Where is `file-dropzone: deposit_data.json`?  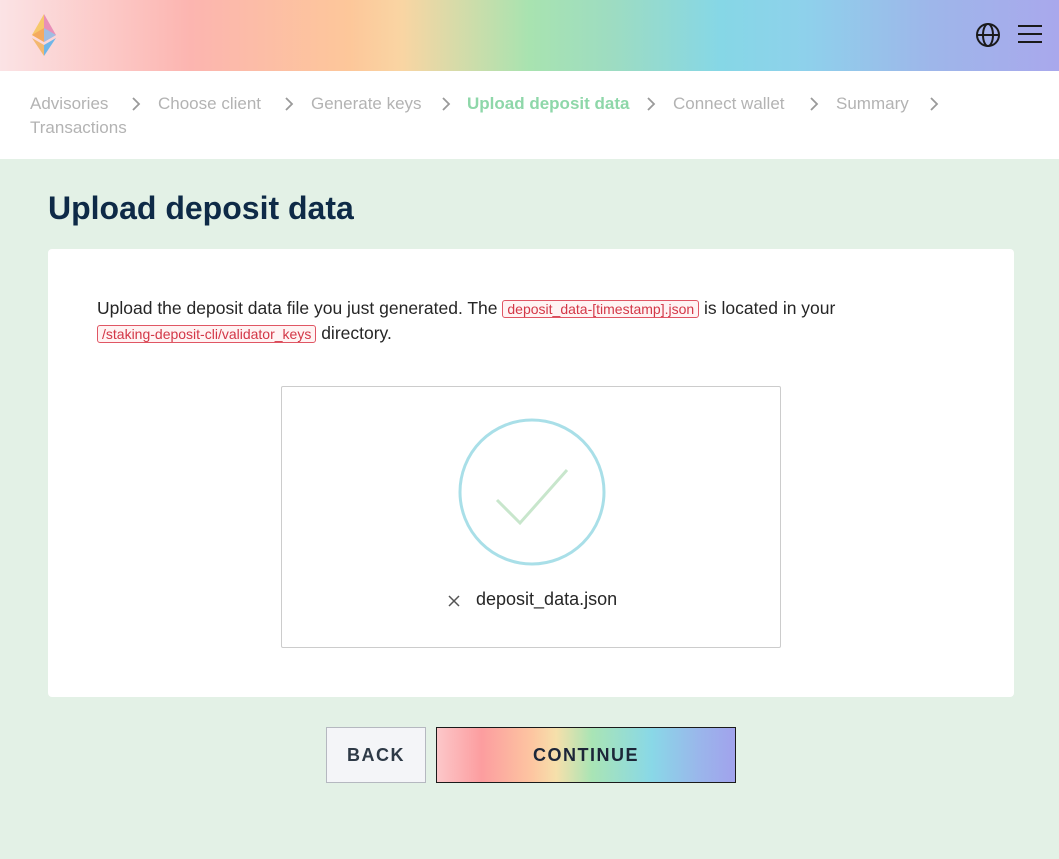 file-dropzone: deposit_data.json is located at coordinates (531, 517).